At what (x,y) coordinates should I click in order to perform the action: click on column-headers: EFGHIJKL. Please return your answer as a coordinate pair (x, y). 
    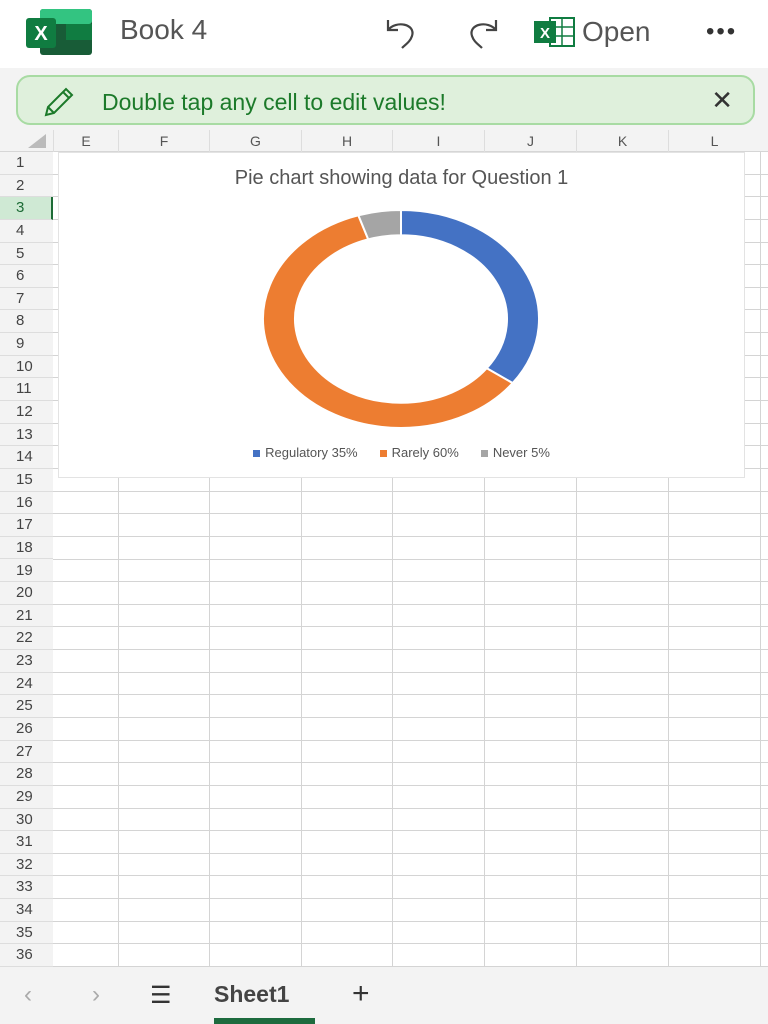
    Looking at the image, I should click on (384, 141).